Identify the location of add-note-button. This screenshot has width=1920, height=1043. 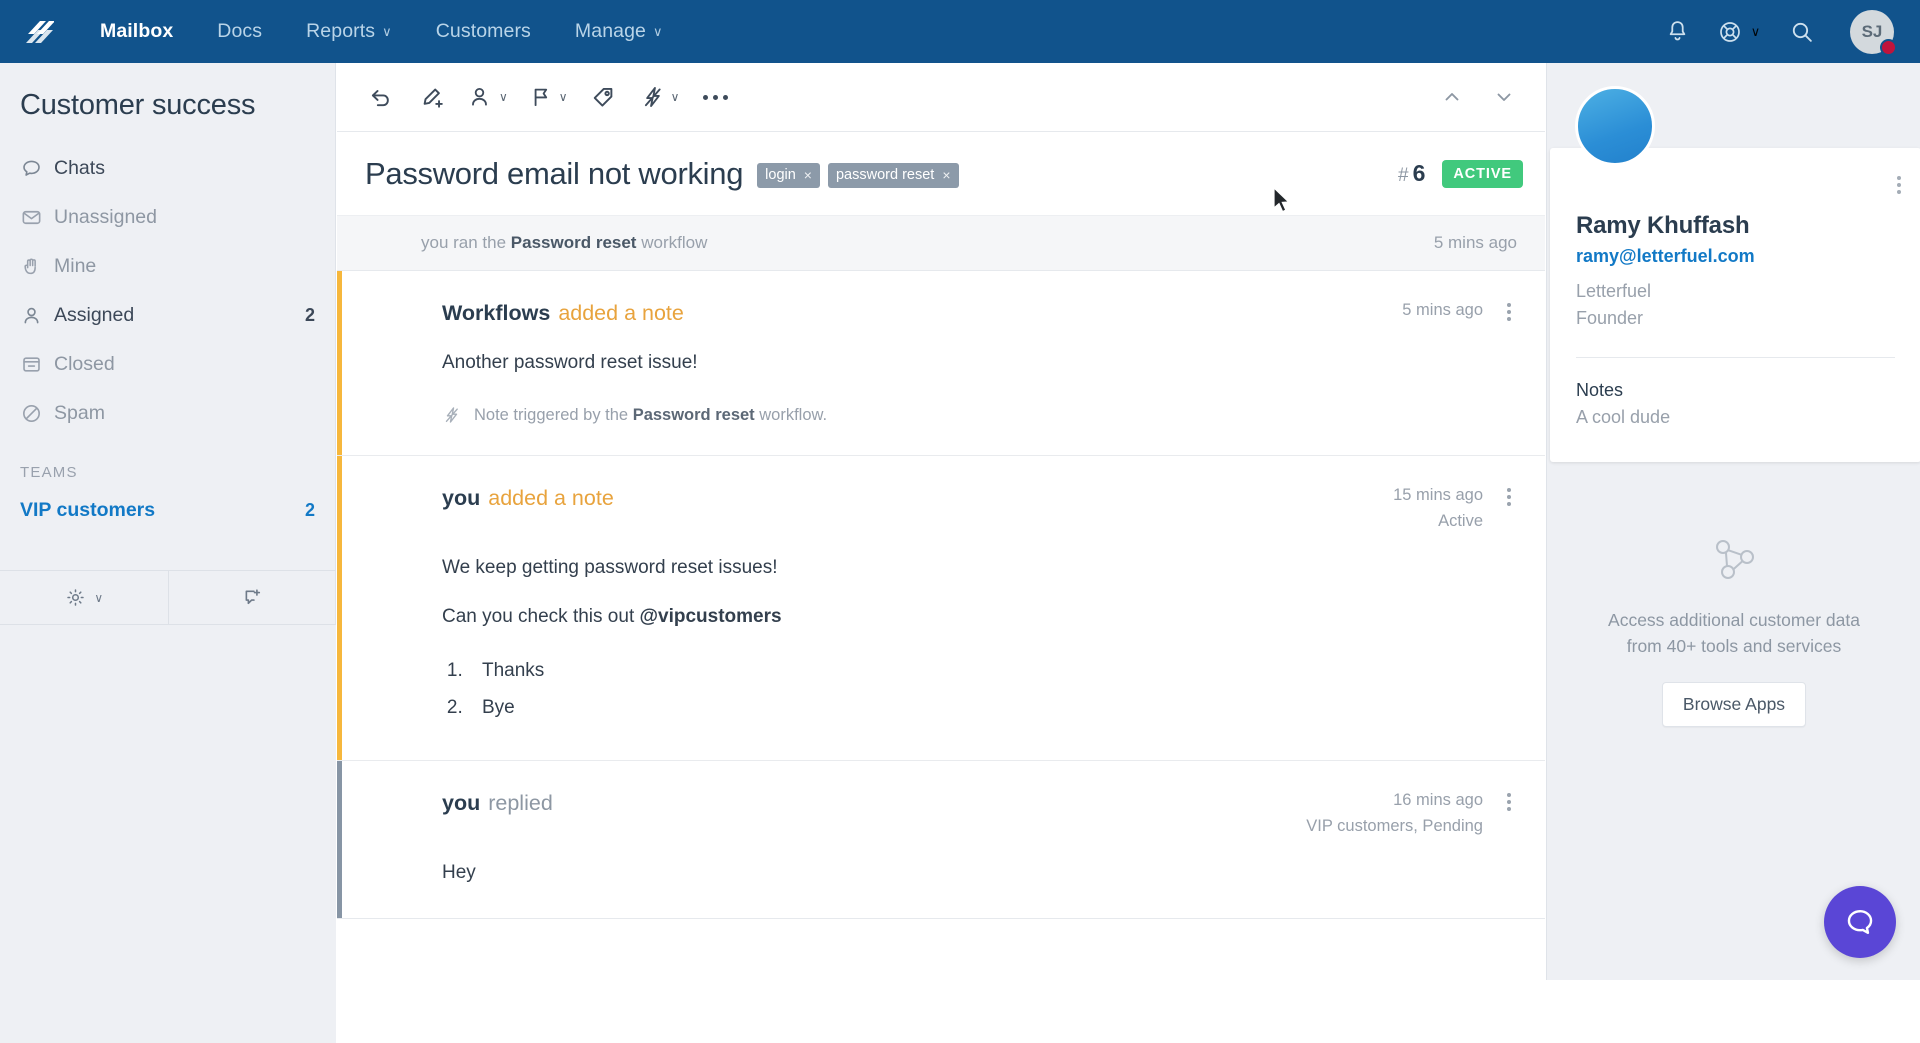
(432, 97).